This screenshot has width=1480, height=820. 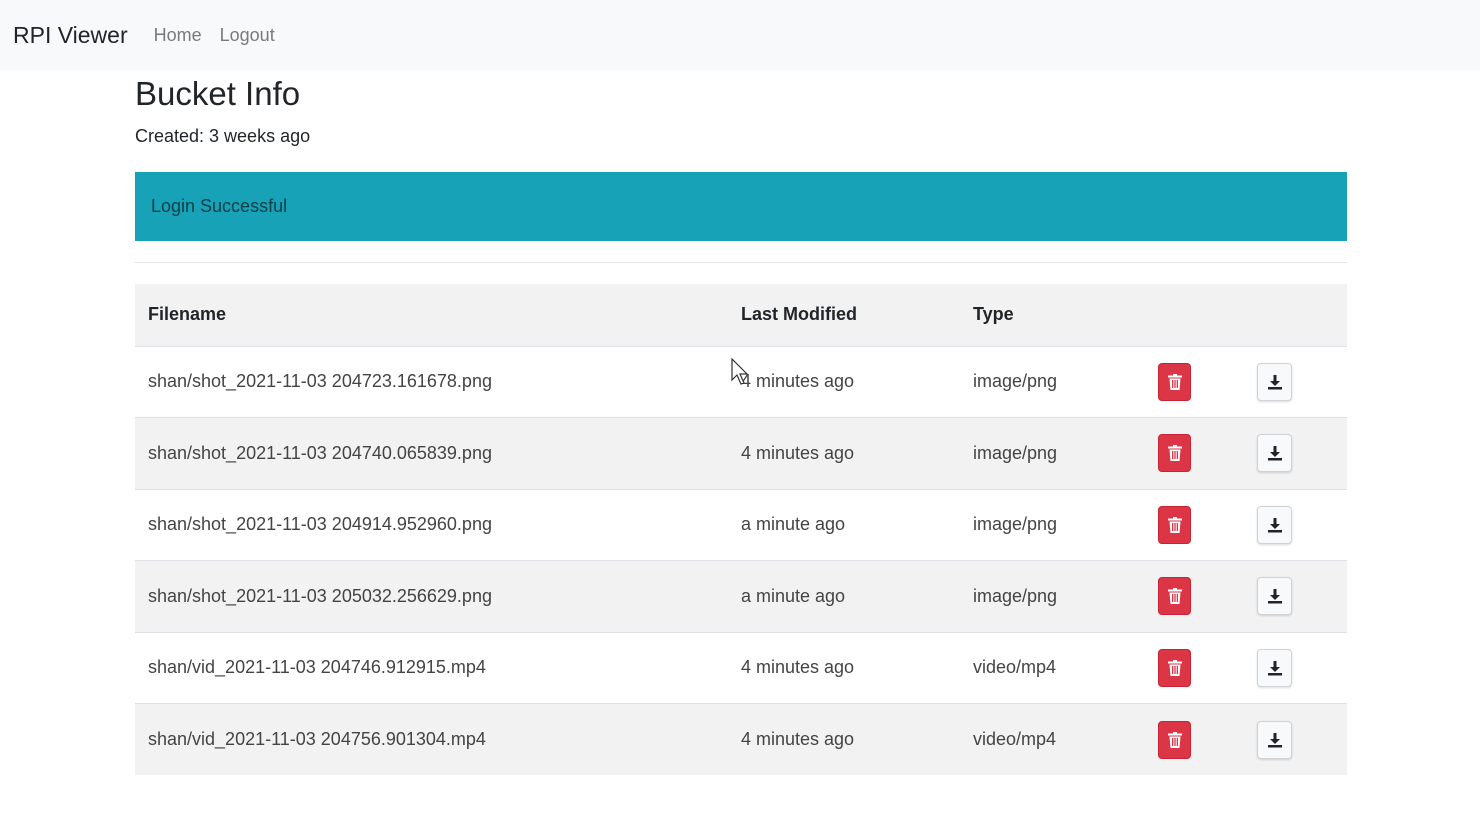 What do you see at coordinates (741, 206) in the screenshot?
I see `alert-info: Login Successful` at bounding box center [741, 206].